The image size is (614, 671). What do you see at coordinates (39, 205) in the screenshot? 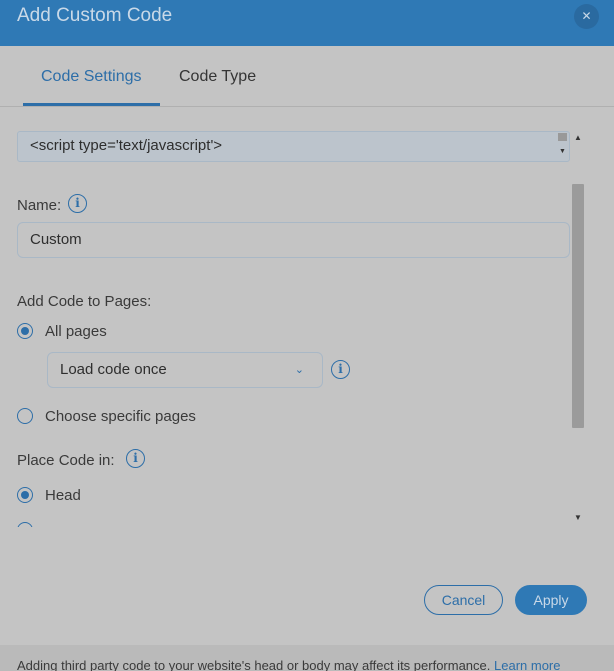
I see `name-label: Name:` at bounding box center [39, 205].